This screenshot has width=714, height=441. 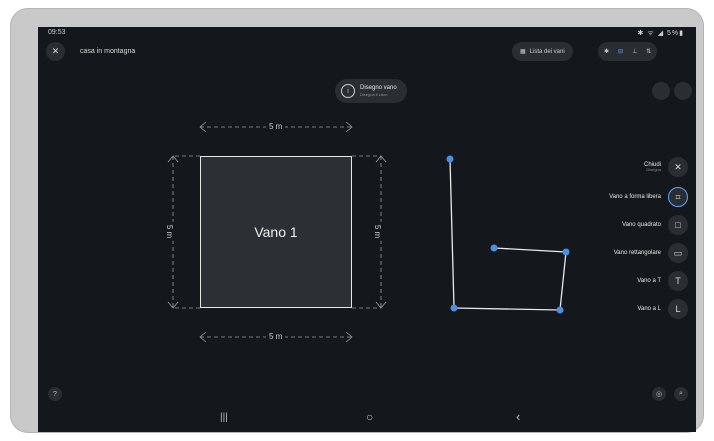 I want to click on help-button: ?, so click(x=55, y=394).